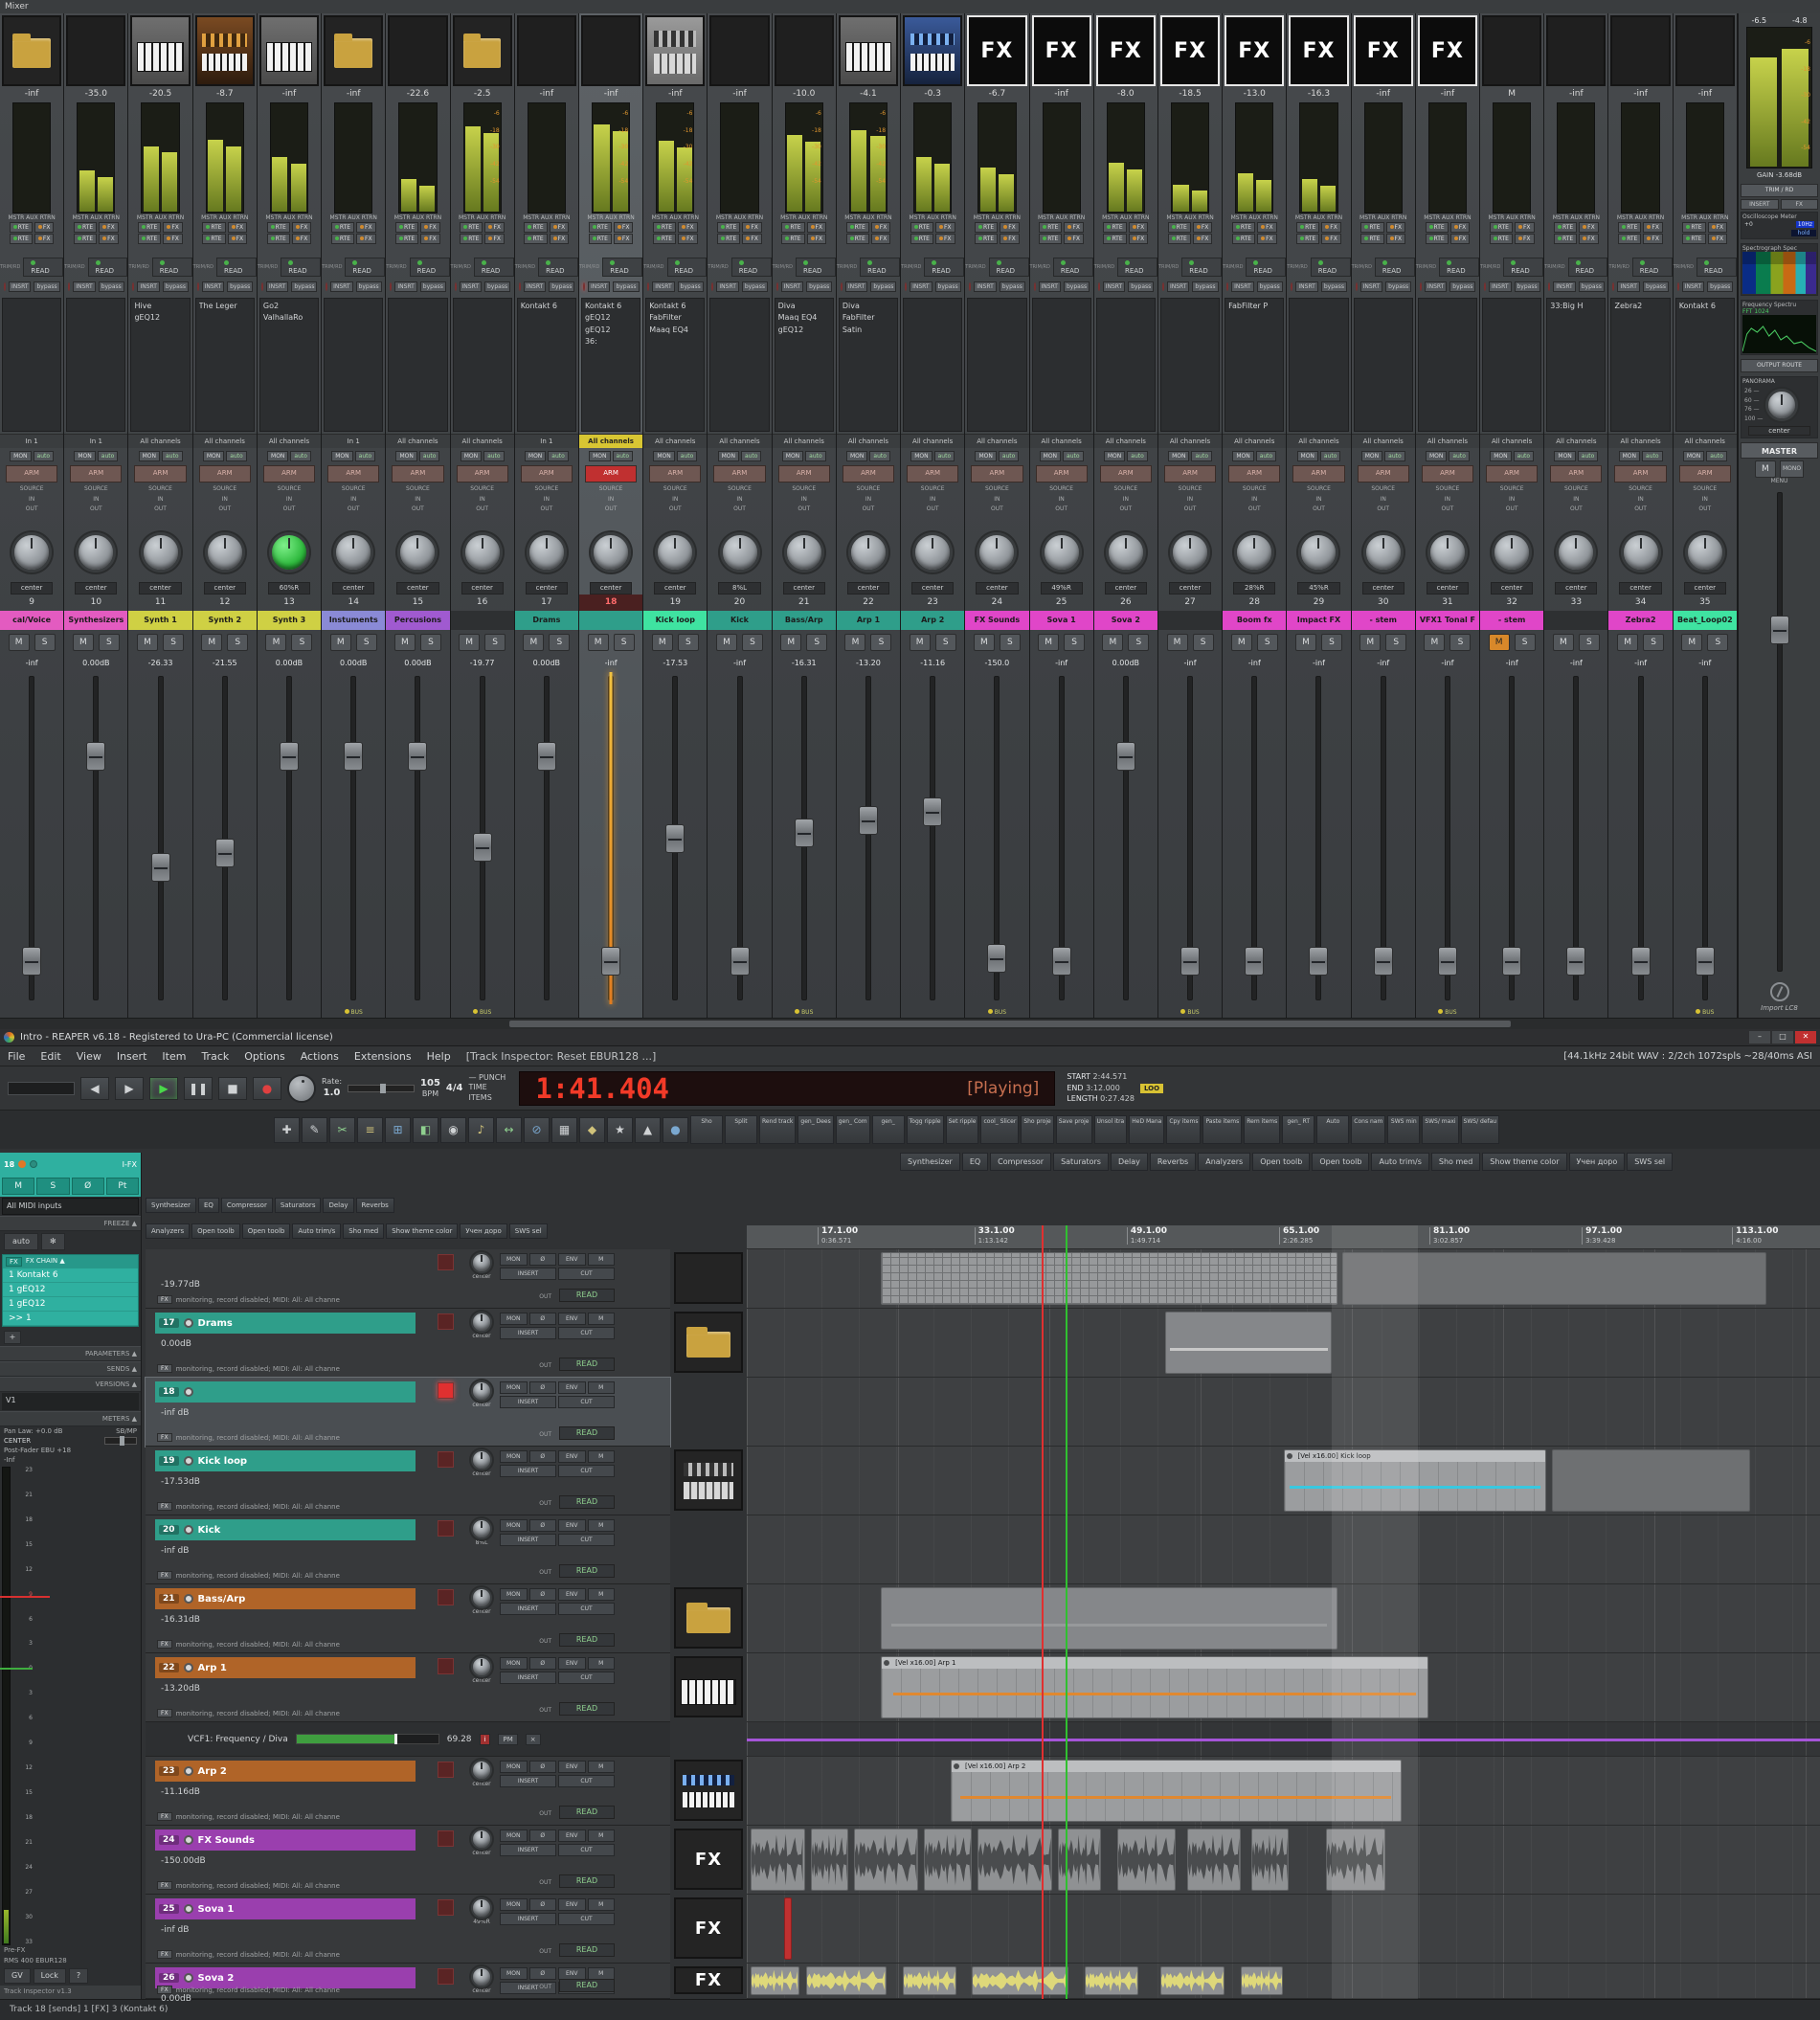  Describe the element at coordinates (482, 50) in the screenshot. I see `folder-icon` at that location.